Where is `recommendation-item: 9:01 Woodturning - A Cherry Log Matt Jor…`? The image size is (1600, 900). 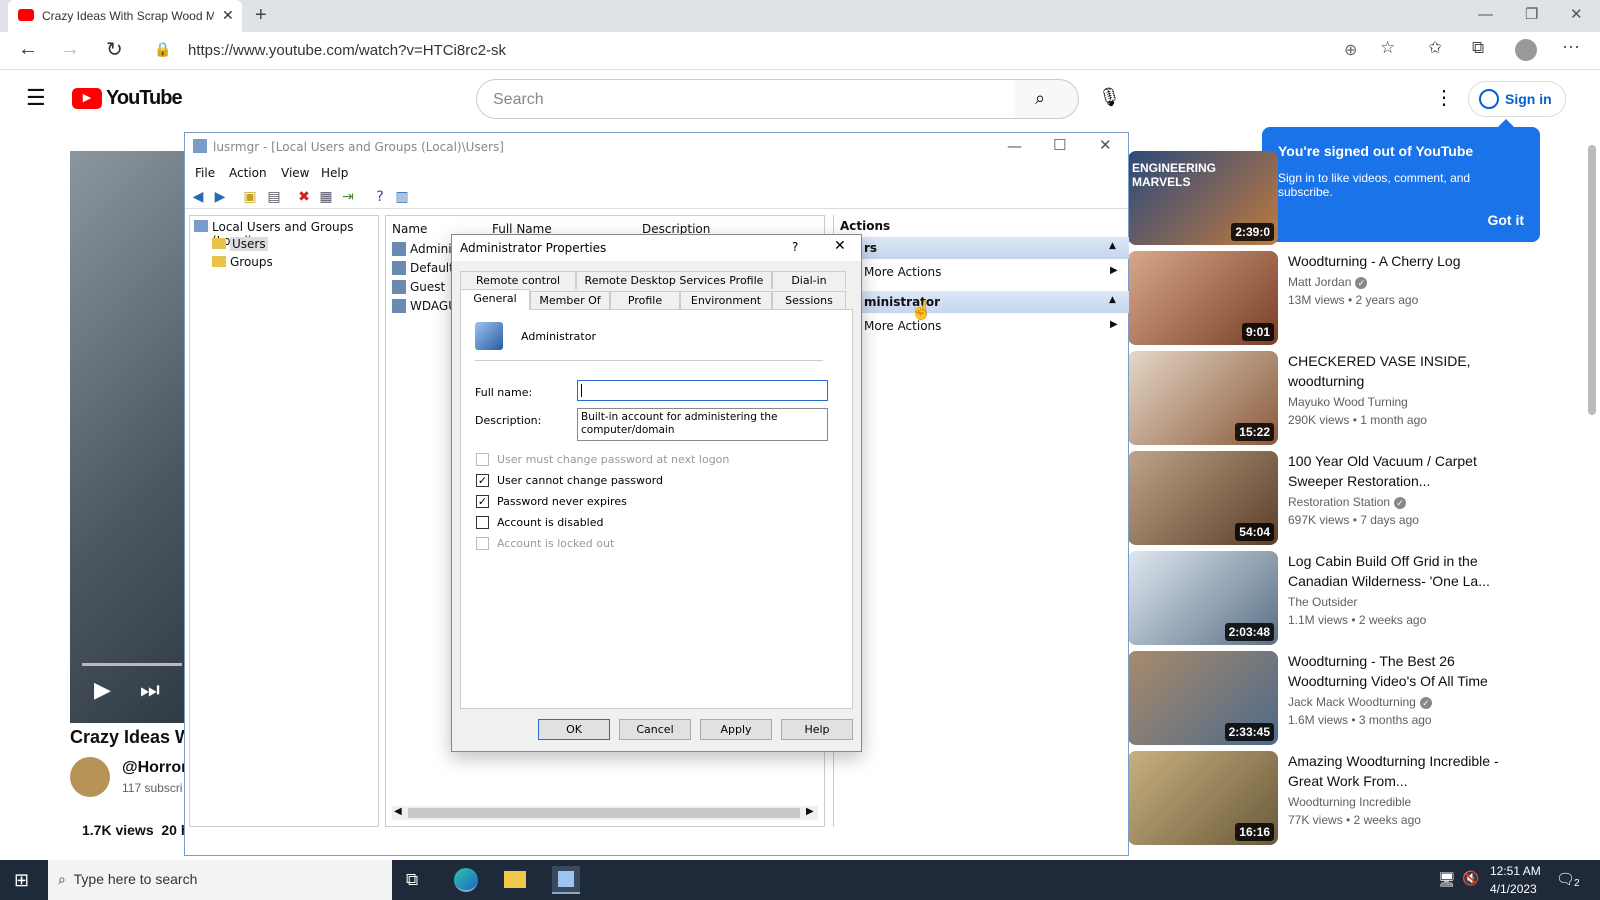 recommendation-item: 9:01 Woodturning - A Cherry Log Matt Jor… is located at coordinates (1358, 298).